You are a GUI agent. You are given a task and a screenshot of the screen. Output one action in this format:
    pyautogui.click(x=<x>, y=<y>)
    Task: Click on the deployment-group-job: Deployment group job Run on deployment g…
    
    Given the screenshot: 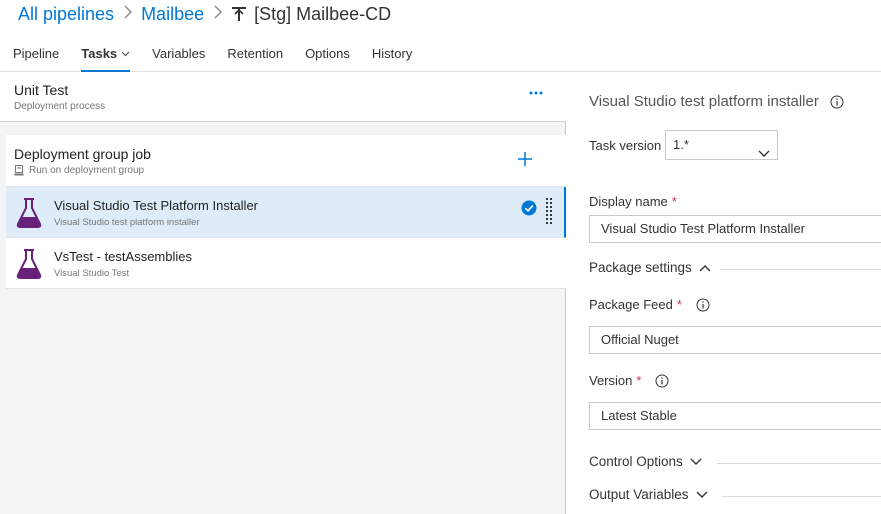 What is the action you would take?
    pyautogui.click(x=286, y=161)
    